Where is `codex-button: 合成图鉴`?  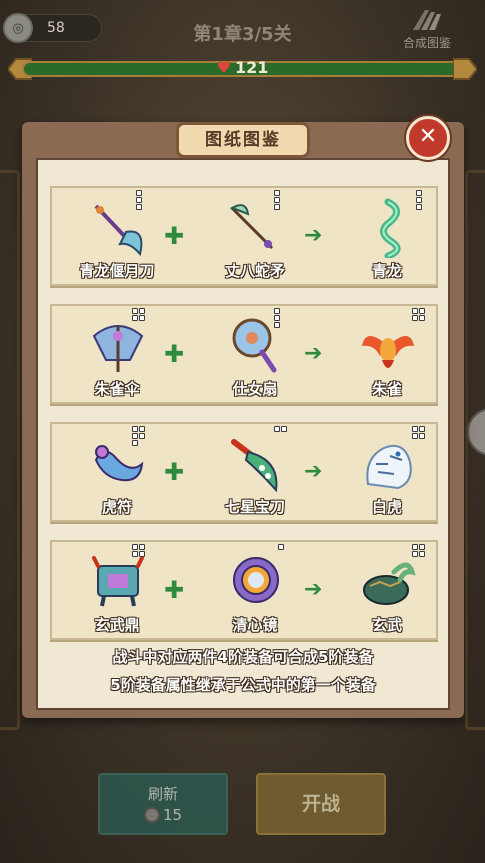 codex-button: 合成图鉴 is located at coordinates (427, 30).